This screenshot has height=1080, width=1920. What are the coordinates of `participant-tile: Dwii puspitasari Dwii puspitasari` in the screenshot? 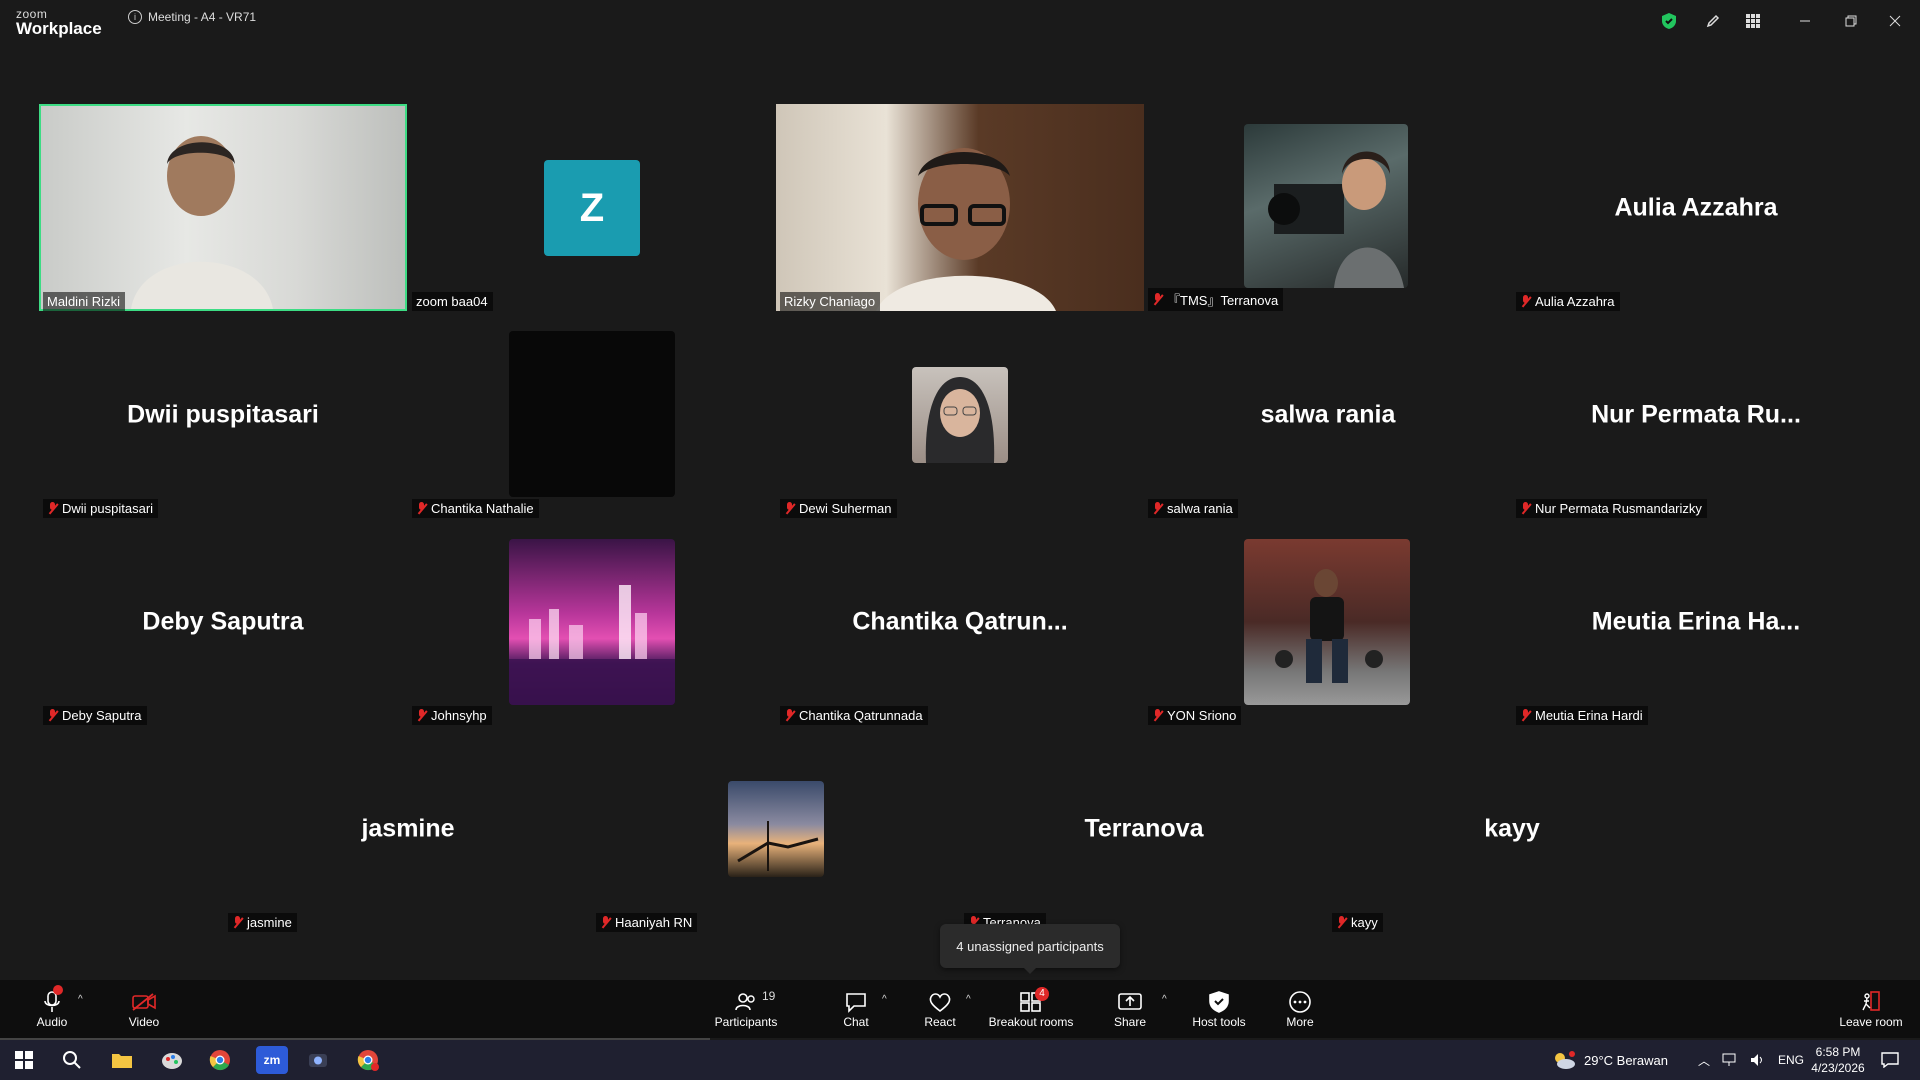 It's located at (223, 414).